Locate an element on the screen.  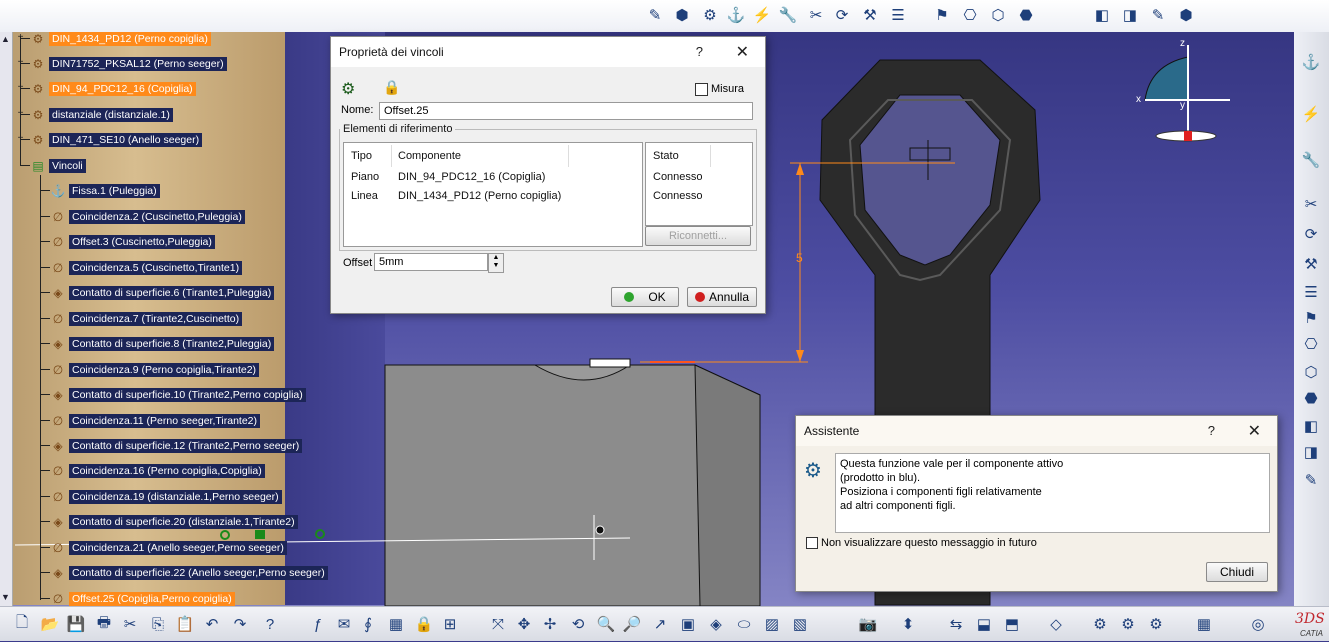
tree-item: ∅ Offset.3 (Cuscinetto,Puleggia) is located at coordinates (132, 241).